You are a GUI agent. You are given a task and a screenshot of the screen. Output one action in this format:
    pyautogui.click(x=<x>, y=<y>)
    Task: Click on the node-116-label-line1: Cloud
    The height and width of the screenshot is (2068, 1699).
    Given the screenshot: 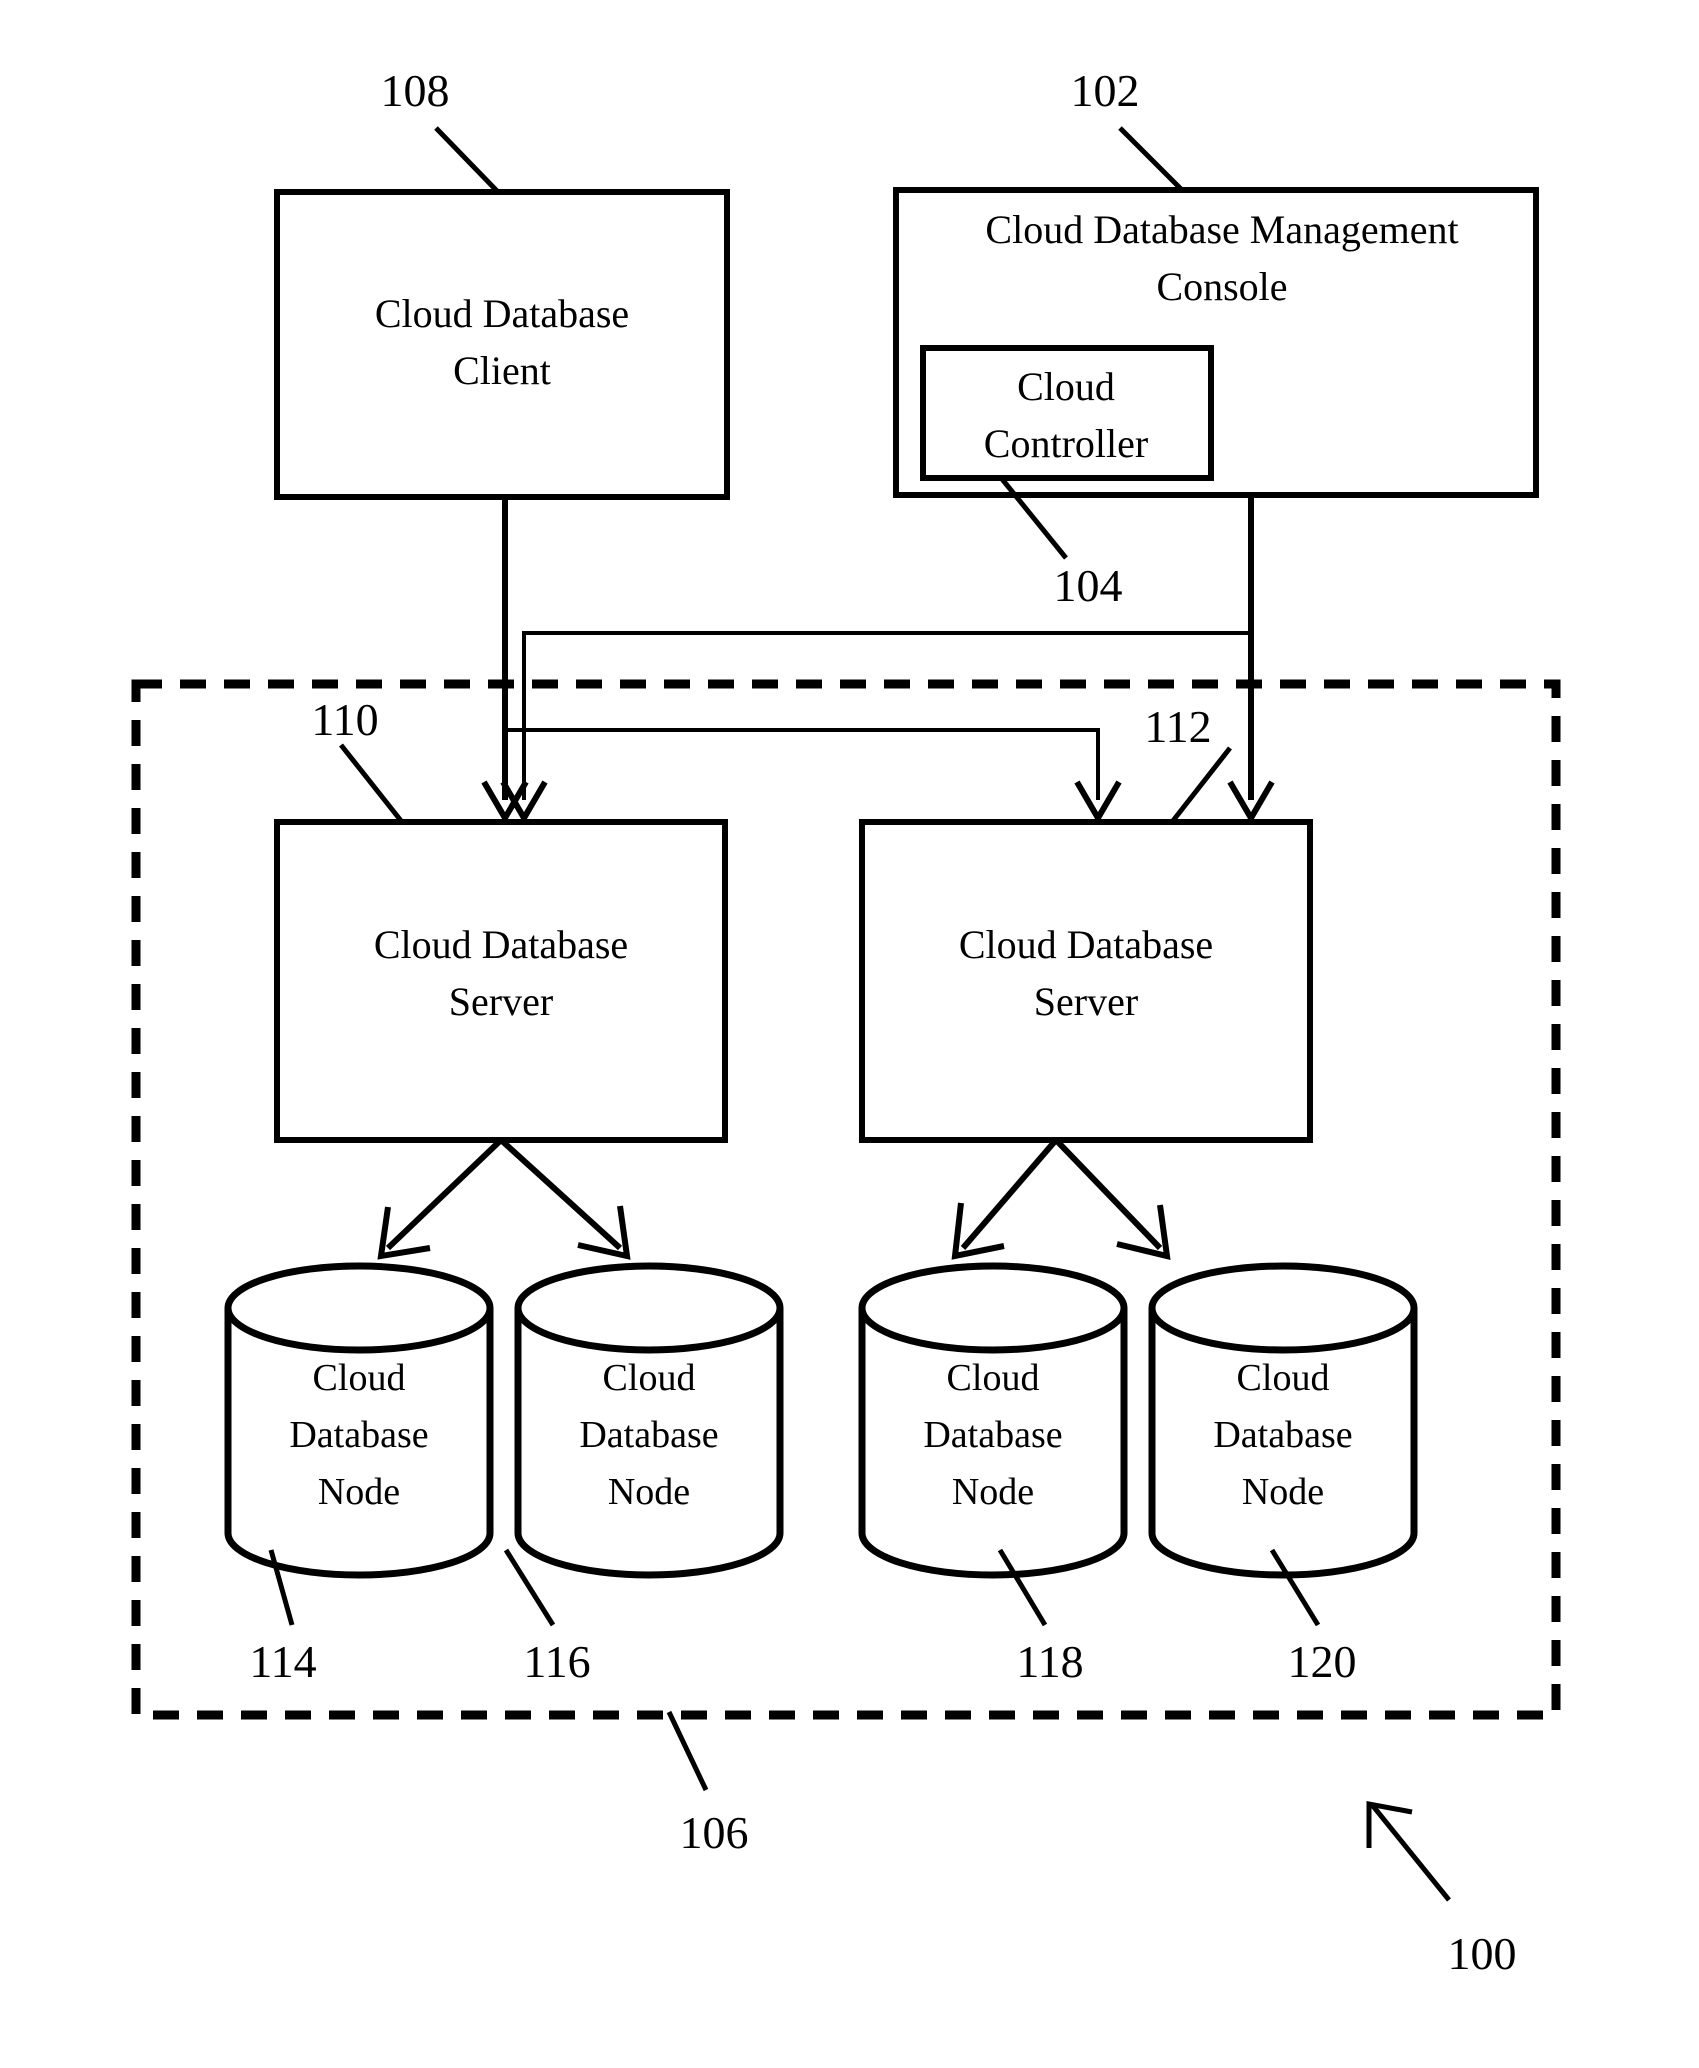 What is the action you would take?
    pyautogui.click(x=649, y=1378)
    